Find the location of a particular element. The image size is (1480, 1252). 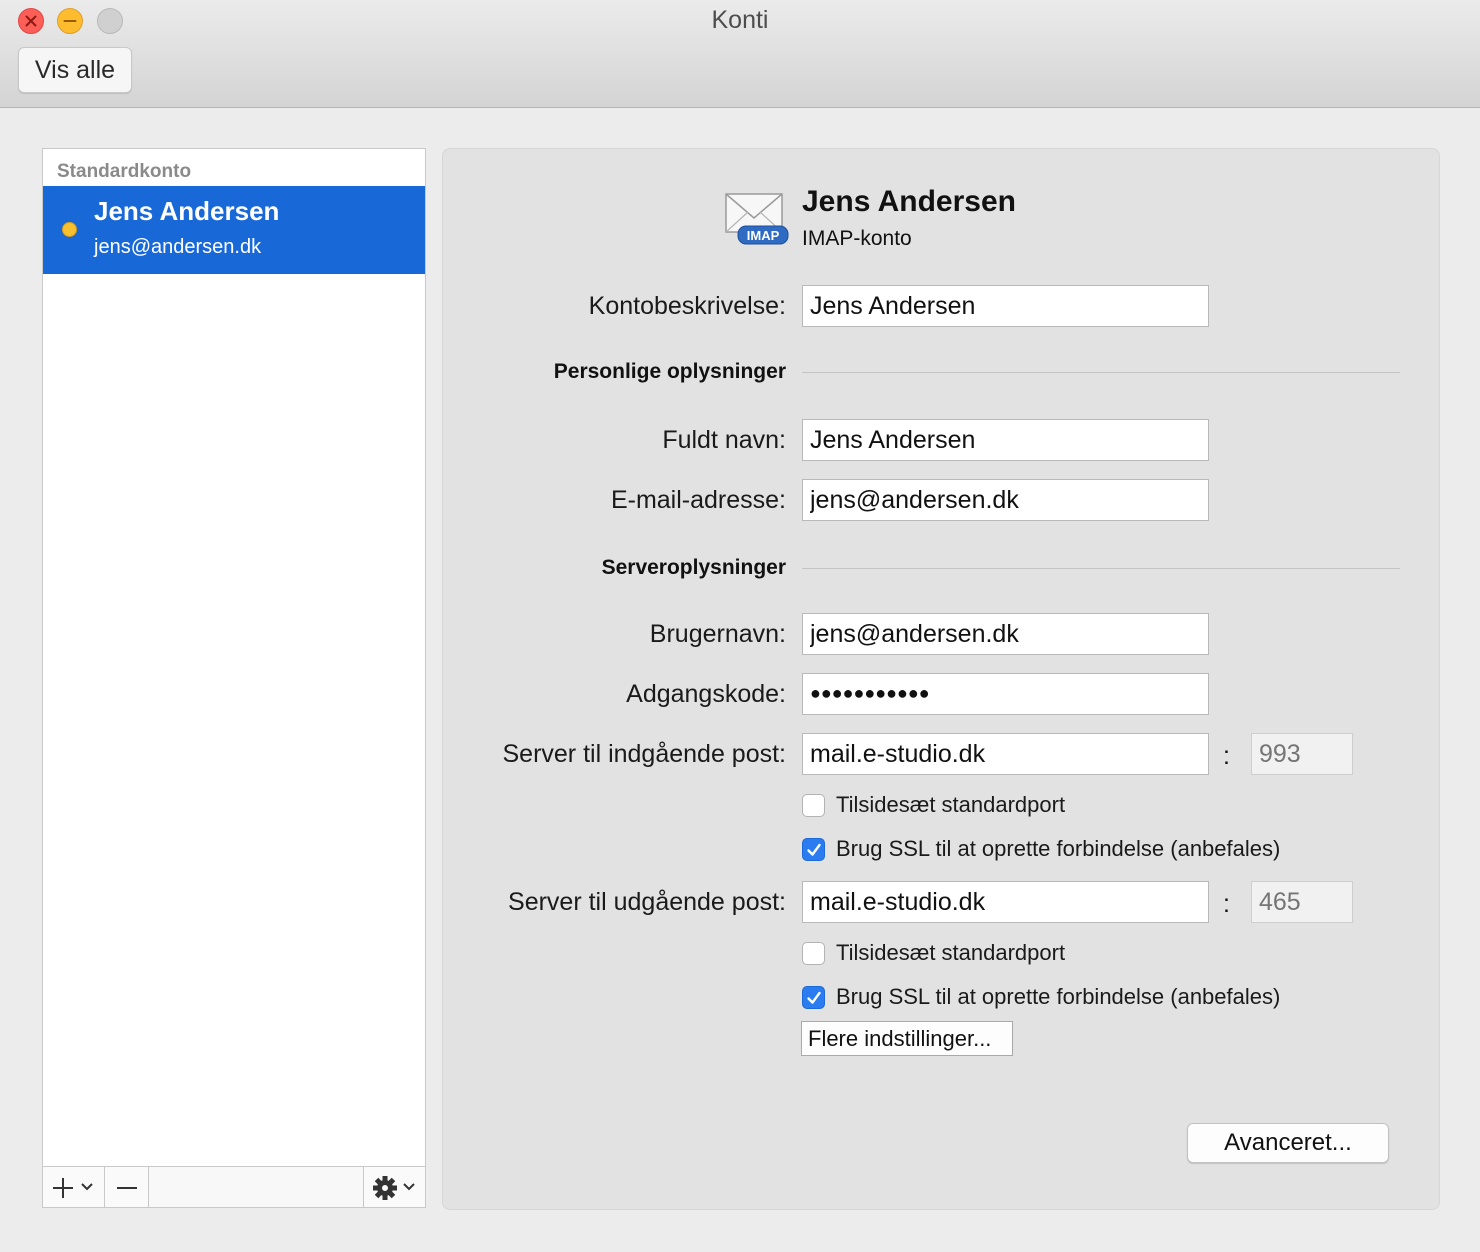

full-name-input is located at coordinates (1005, 440).